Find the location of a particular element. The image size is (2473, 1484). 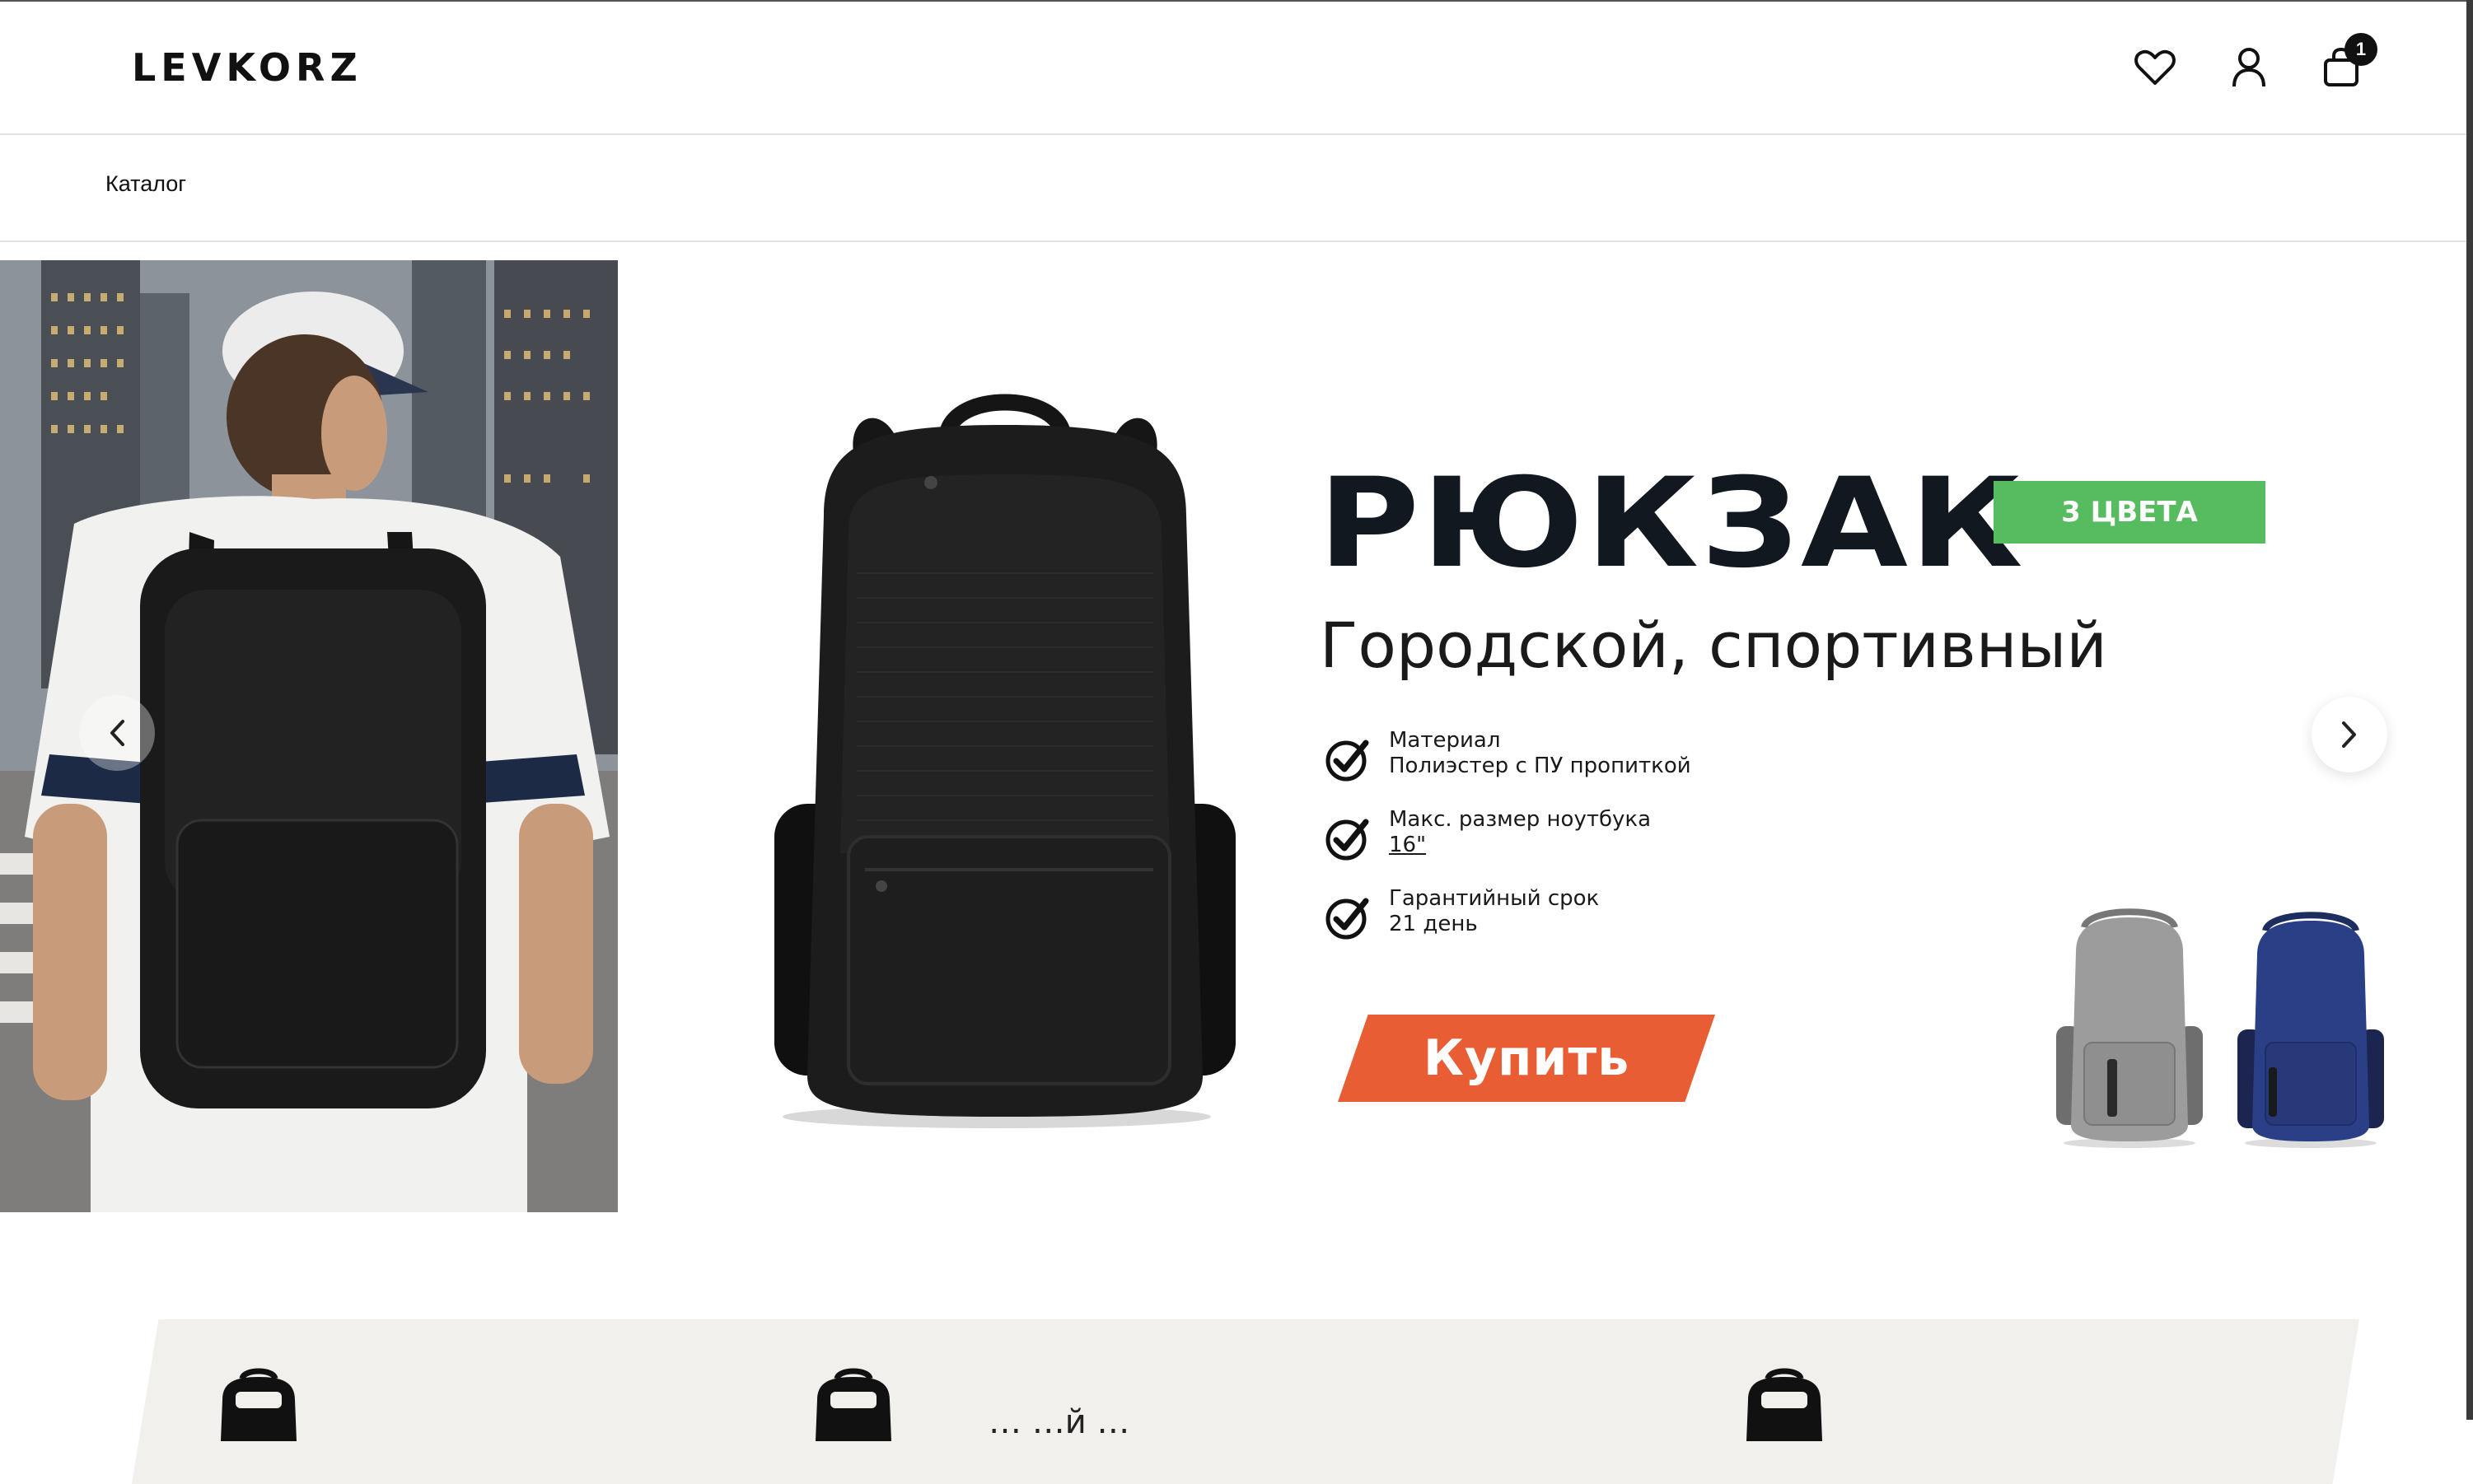

product-subtitle: Городской, спортивный is located at coordinates (1714, 645).